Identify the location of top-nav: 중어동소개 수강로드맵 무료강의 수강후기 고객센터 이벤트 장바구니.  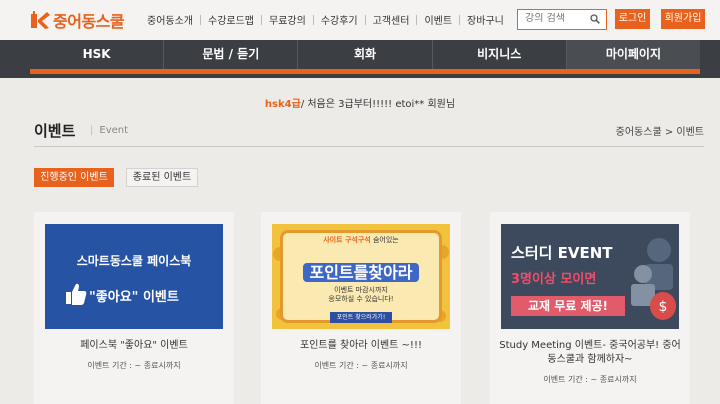
(325, 19).